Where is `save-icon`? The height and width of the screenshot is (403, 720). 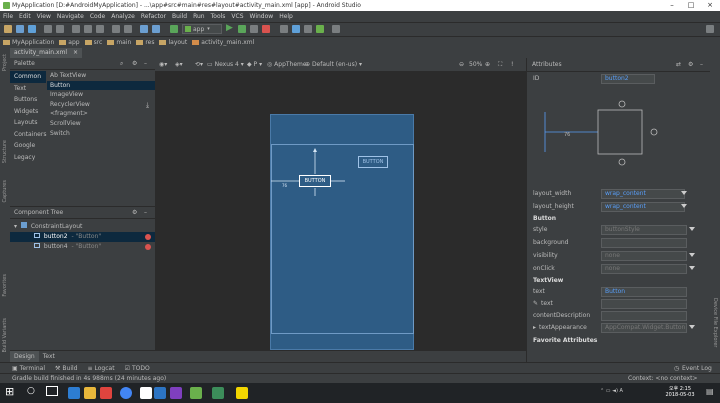
save-icon is located at coordinates (20, 29).